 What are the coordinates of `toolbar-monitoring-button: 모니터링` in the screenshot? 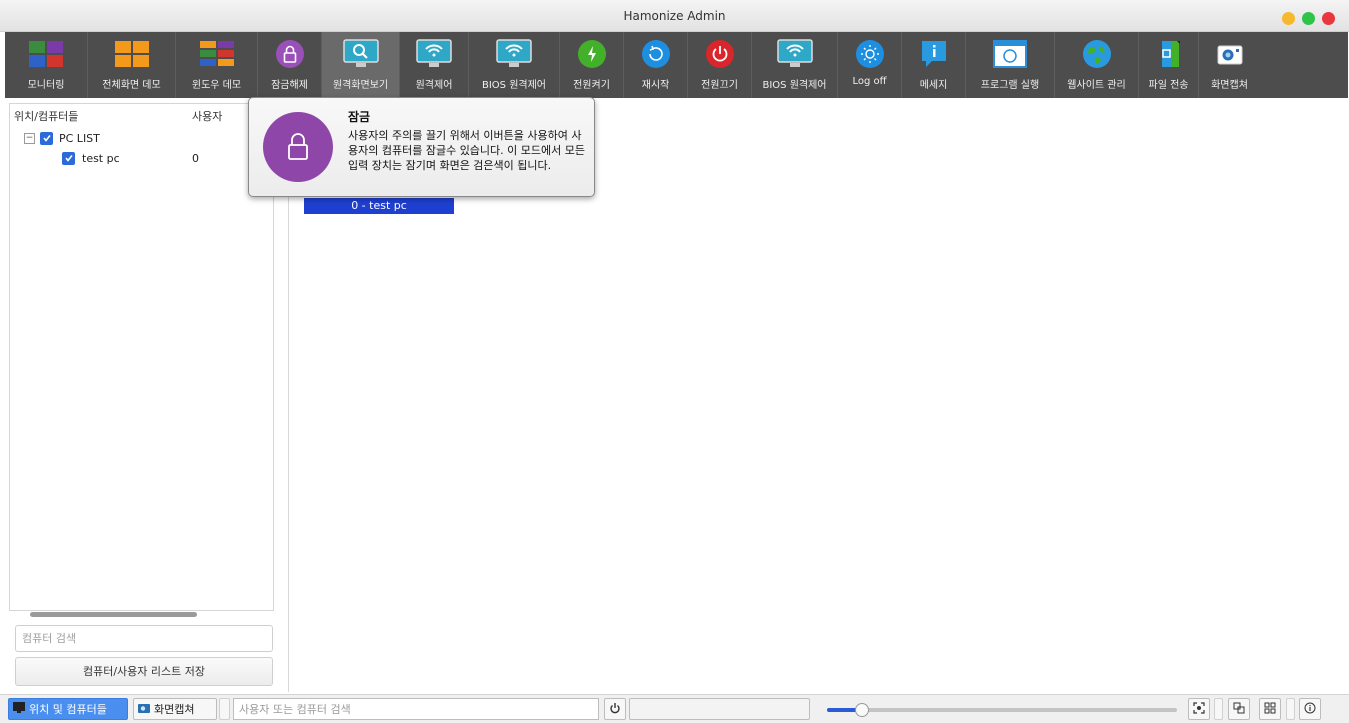 It's located at (46, 65).